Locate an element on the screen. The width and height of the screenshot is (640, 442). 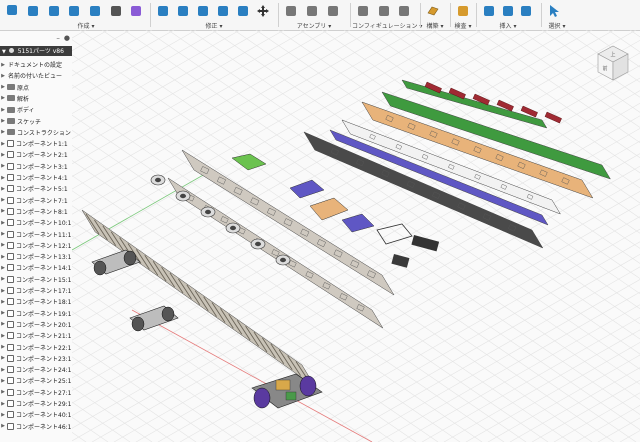
data-panel-icon is located at coordinates (12, 9).